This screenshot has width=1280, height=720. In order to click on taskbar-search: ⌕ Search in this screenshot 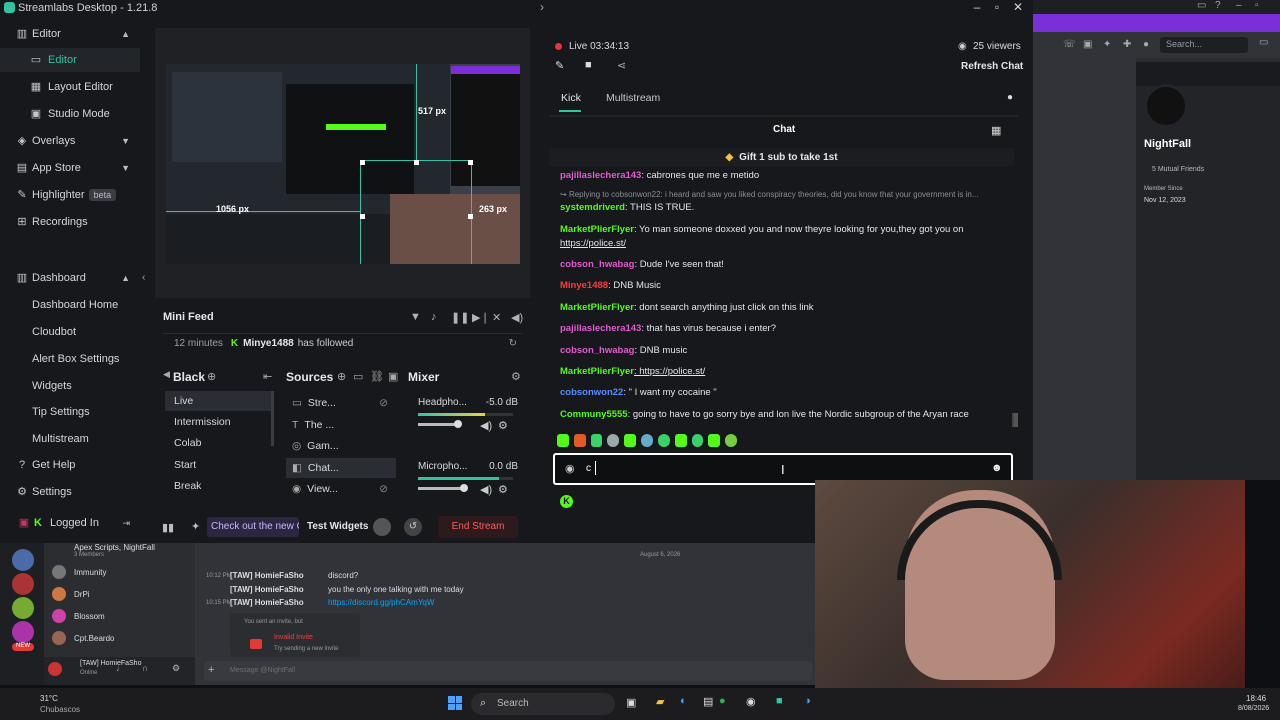, I will do `click(543, 704)`.